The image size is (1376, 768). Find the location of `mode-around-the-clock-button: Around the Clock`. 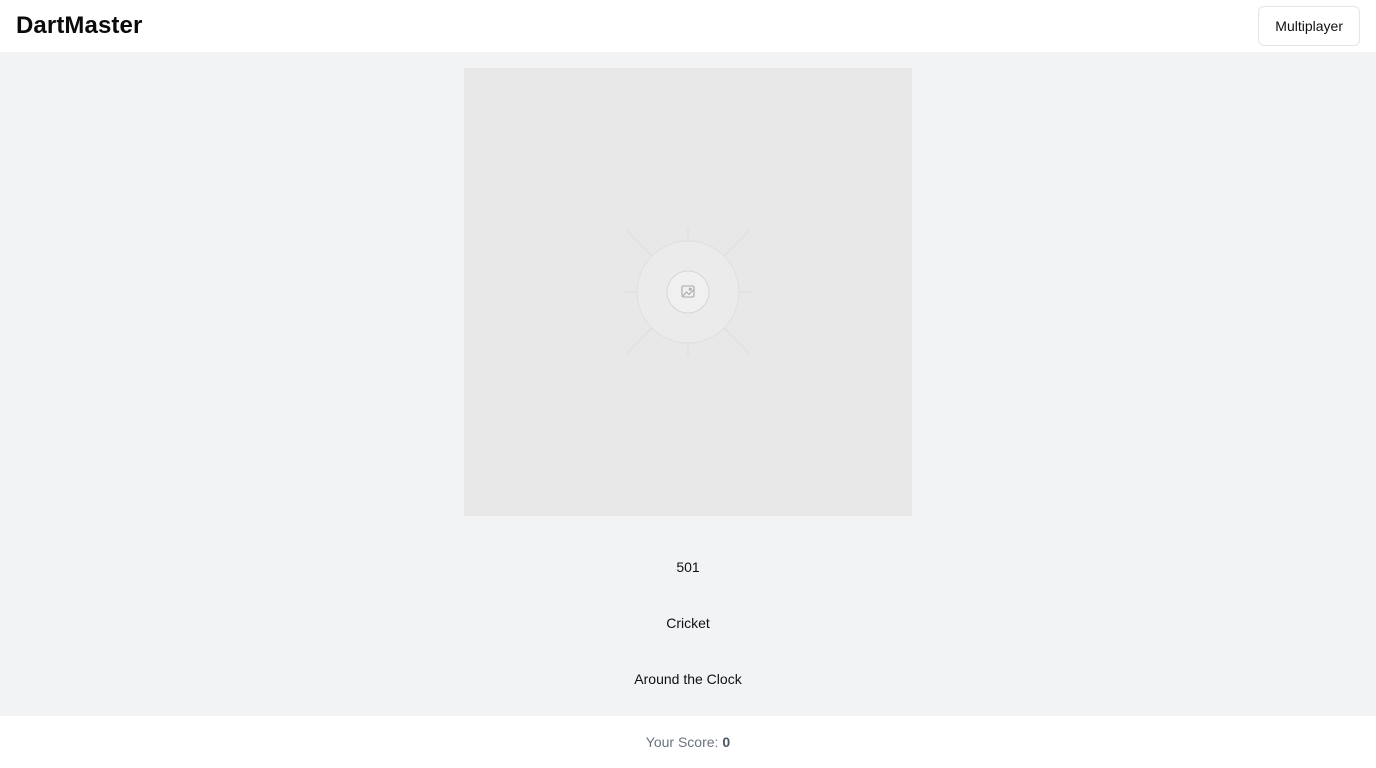

mode-around-the-clock-button: Around the Clock is located at coordinates (688, 679).